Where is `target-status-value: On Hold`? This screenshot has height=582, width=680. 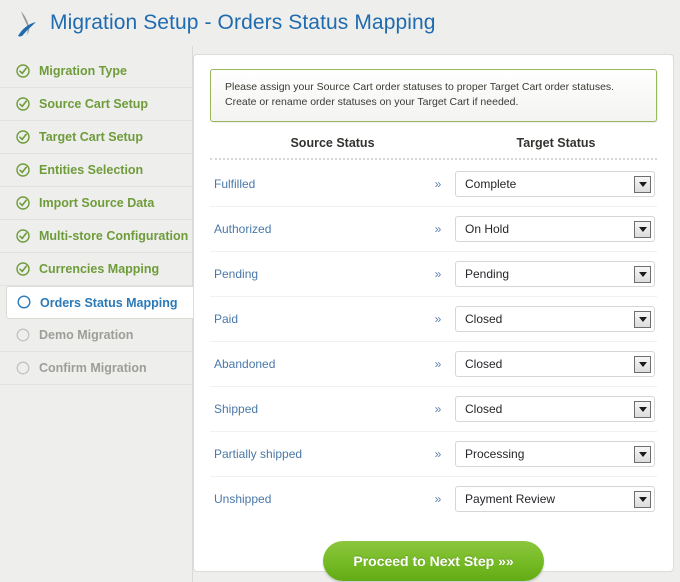 target-status-value: On Hold is located at coordinates (487, 229).